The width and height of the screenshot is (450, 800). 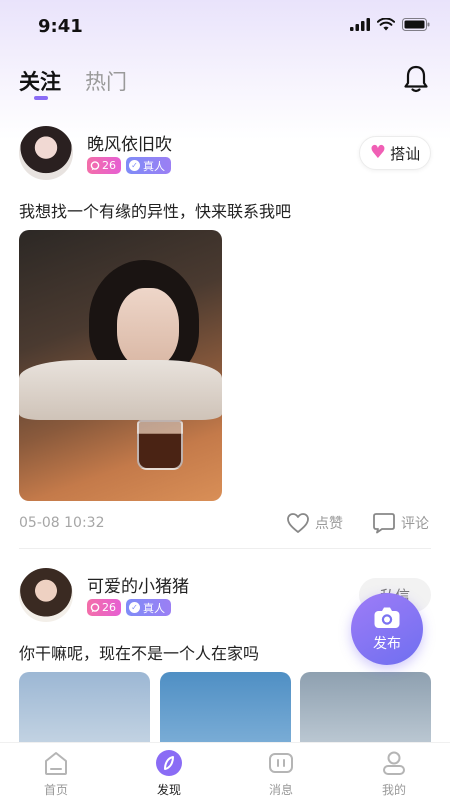 I want to click on bottom-tab-bar: 首页 发现 消息 我的, so click(x=225, y=771).